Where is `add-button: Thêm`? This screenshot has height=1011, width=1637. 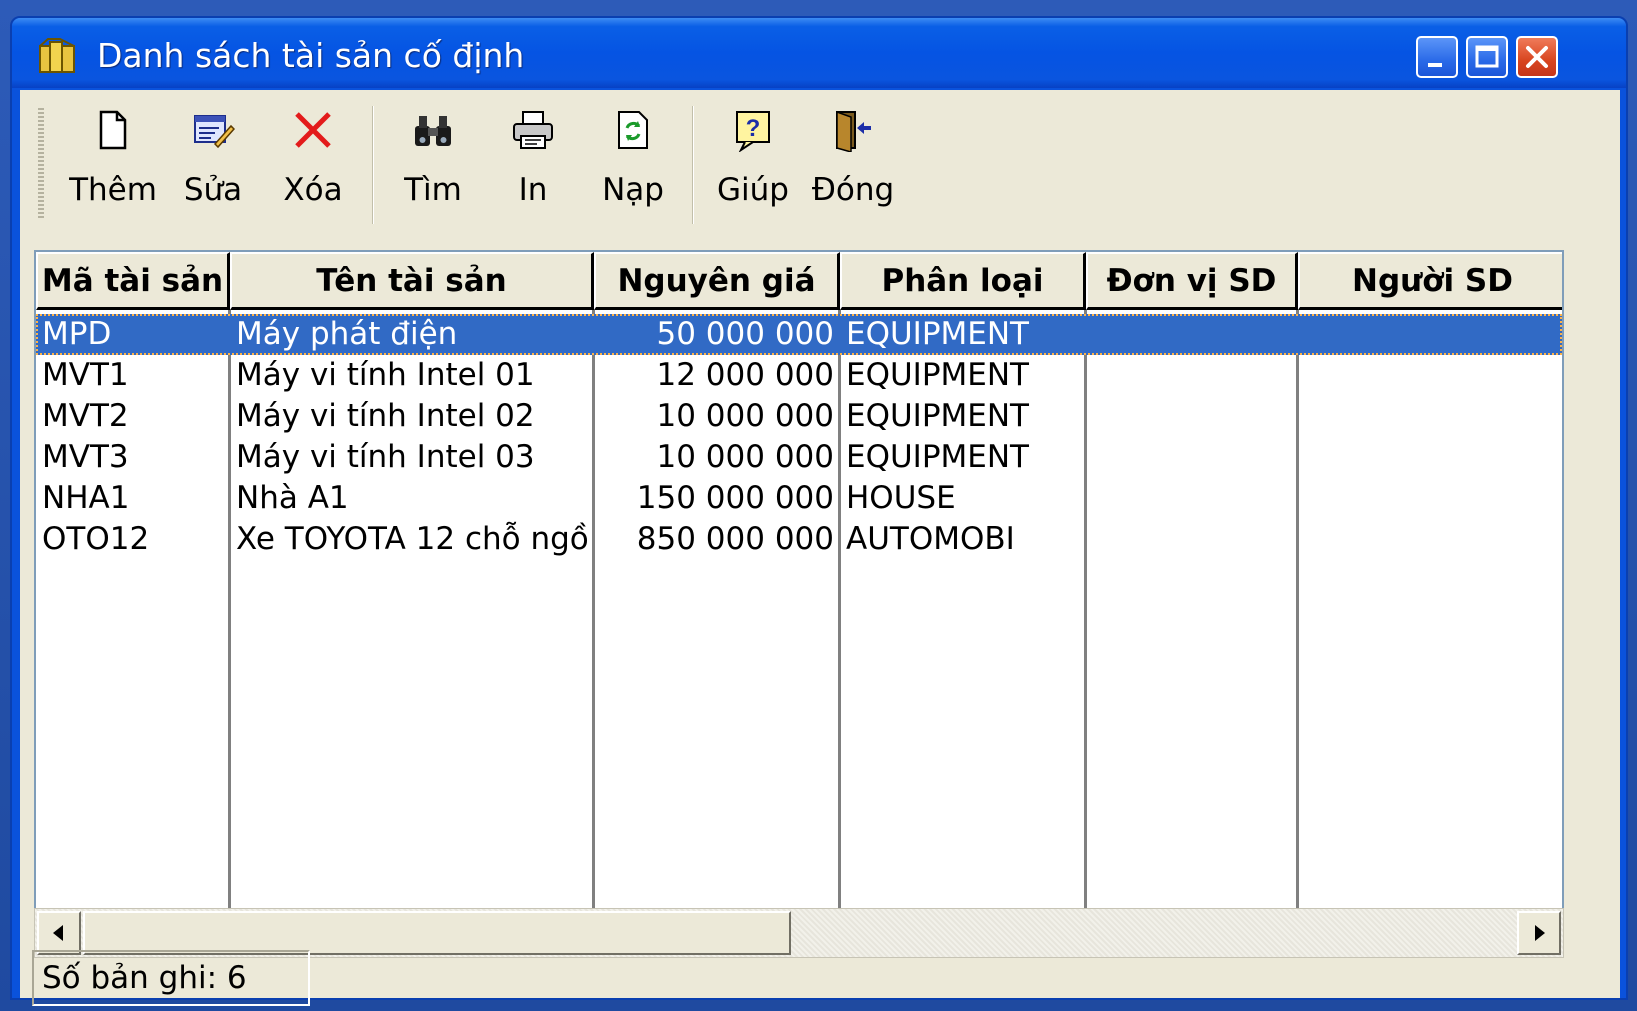
add-button: Thêm is located at coordinates (113, 162).